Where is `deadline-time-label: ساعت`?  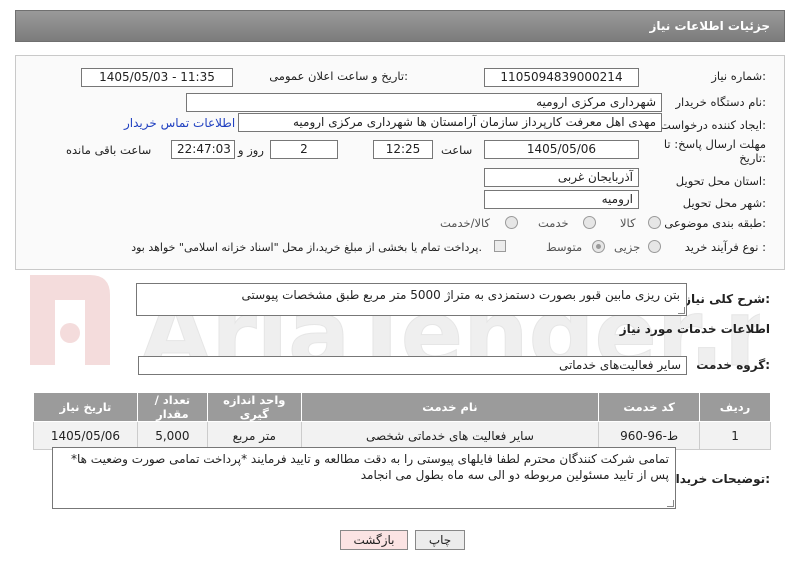 deadline-time-label: ساعت is located at coordinates (457, 150).